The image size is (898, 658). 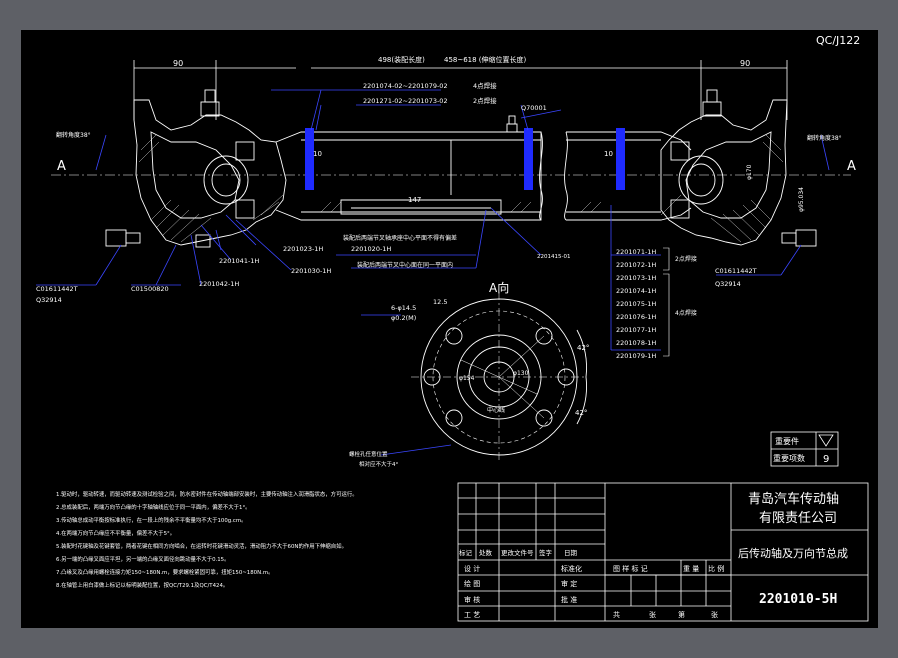 I want to click on sheets-no-label: 第, so click(x=681, y=614).